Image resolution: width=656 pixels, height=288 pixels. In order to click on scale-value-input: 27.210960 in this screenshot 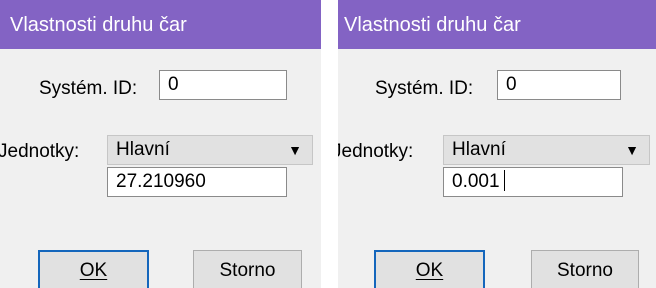, I will do `click(197, 182)`.